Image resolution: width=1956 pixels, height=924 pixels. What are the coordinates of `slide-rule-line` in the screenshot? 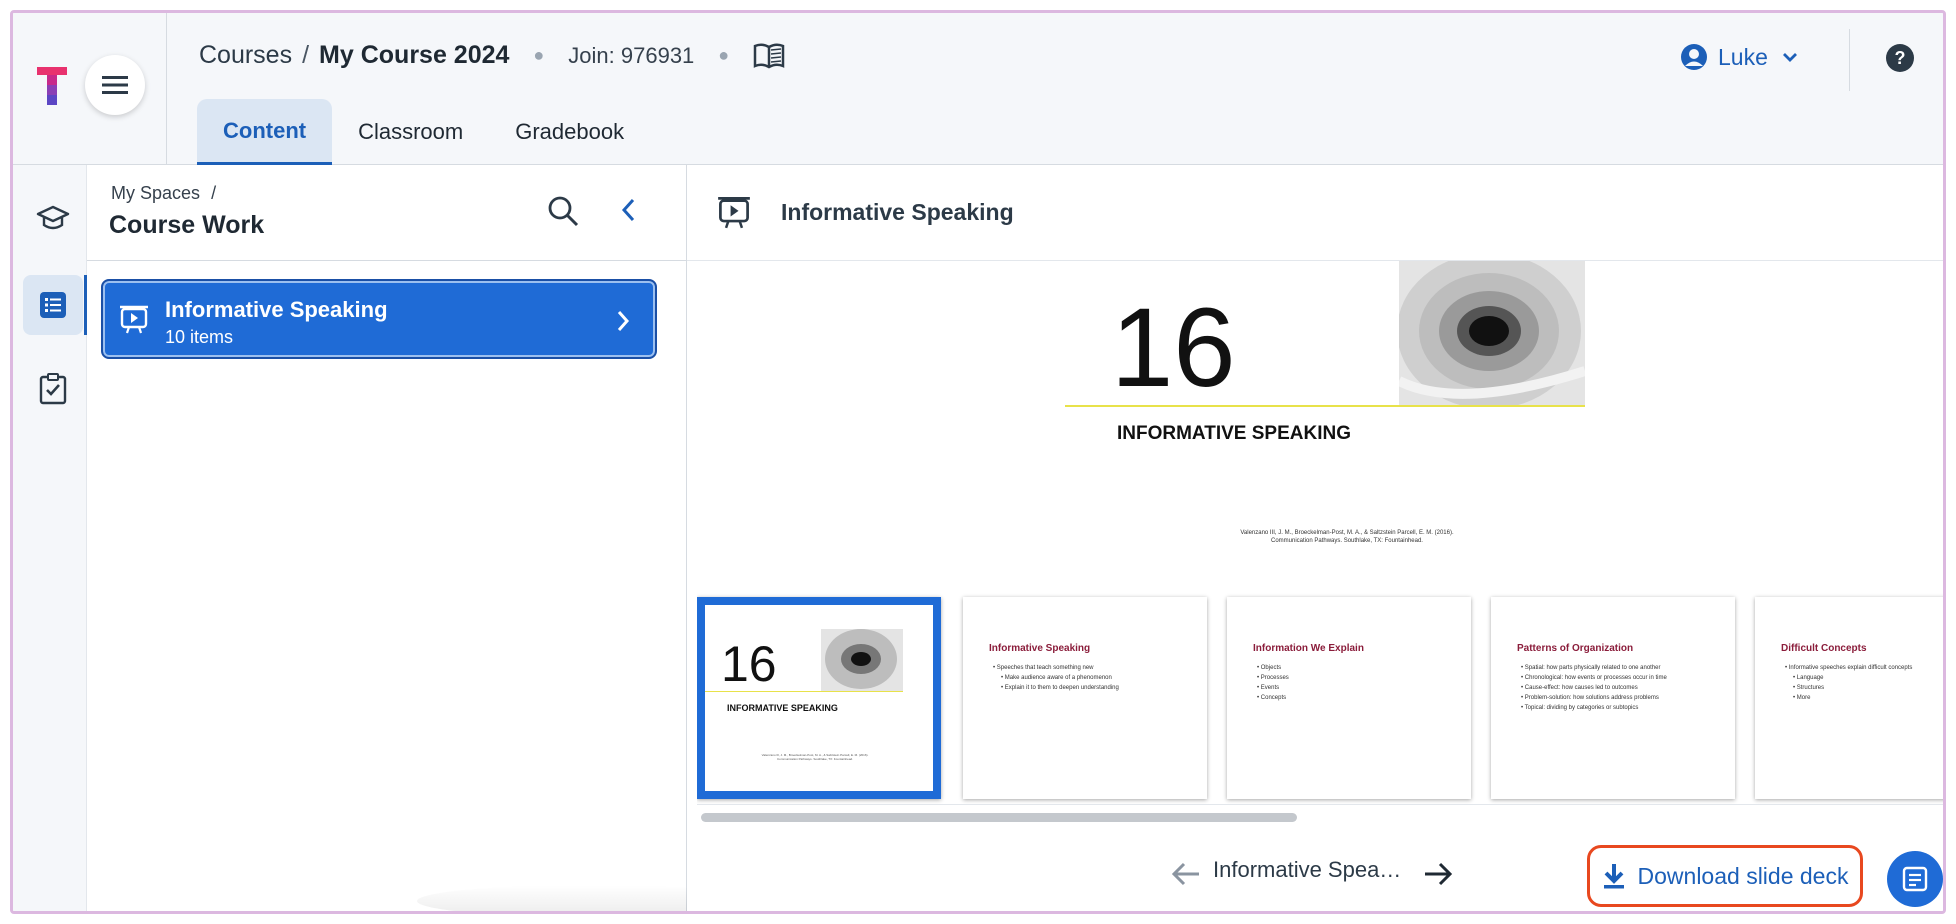 It's located at (1325, 406).